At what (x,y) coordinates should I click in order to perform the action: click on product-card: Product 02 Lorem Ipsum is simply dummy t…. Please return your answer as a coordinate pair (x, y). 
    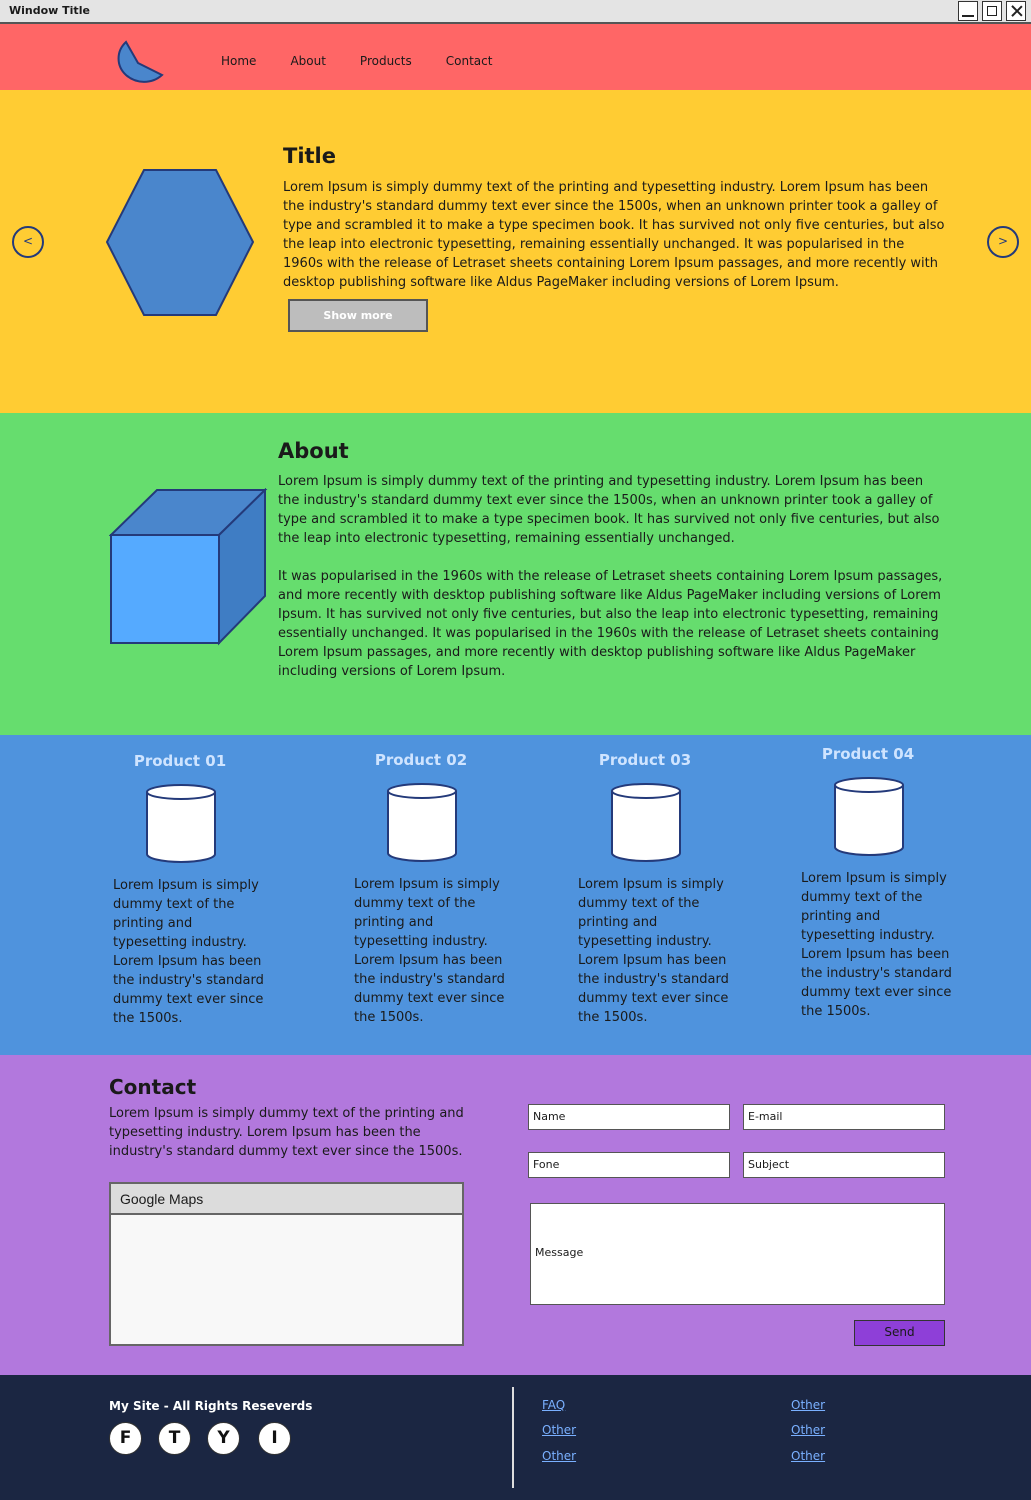
    Looking at the image, I should click on (434, 889).